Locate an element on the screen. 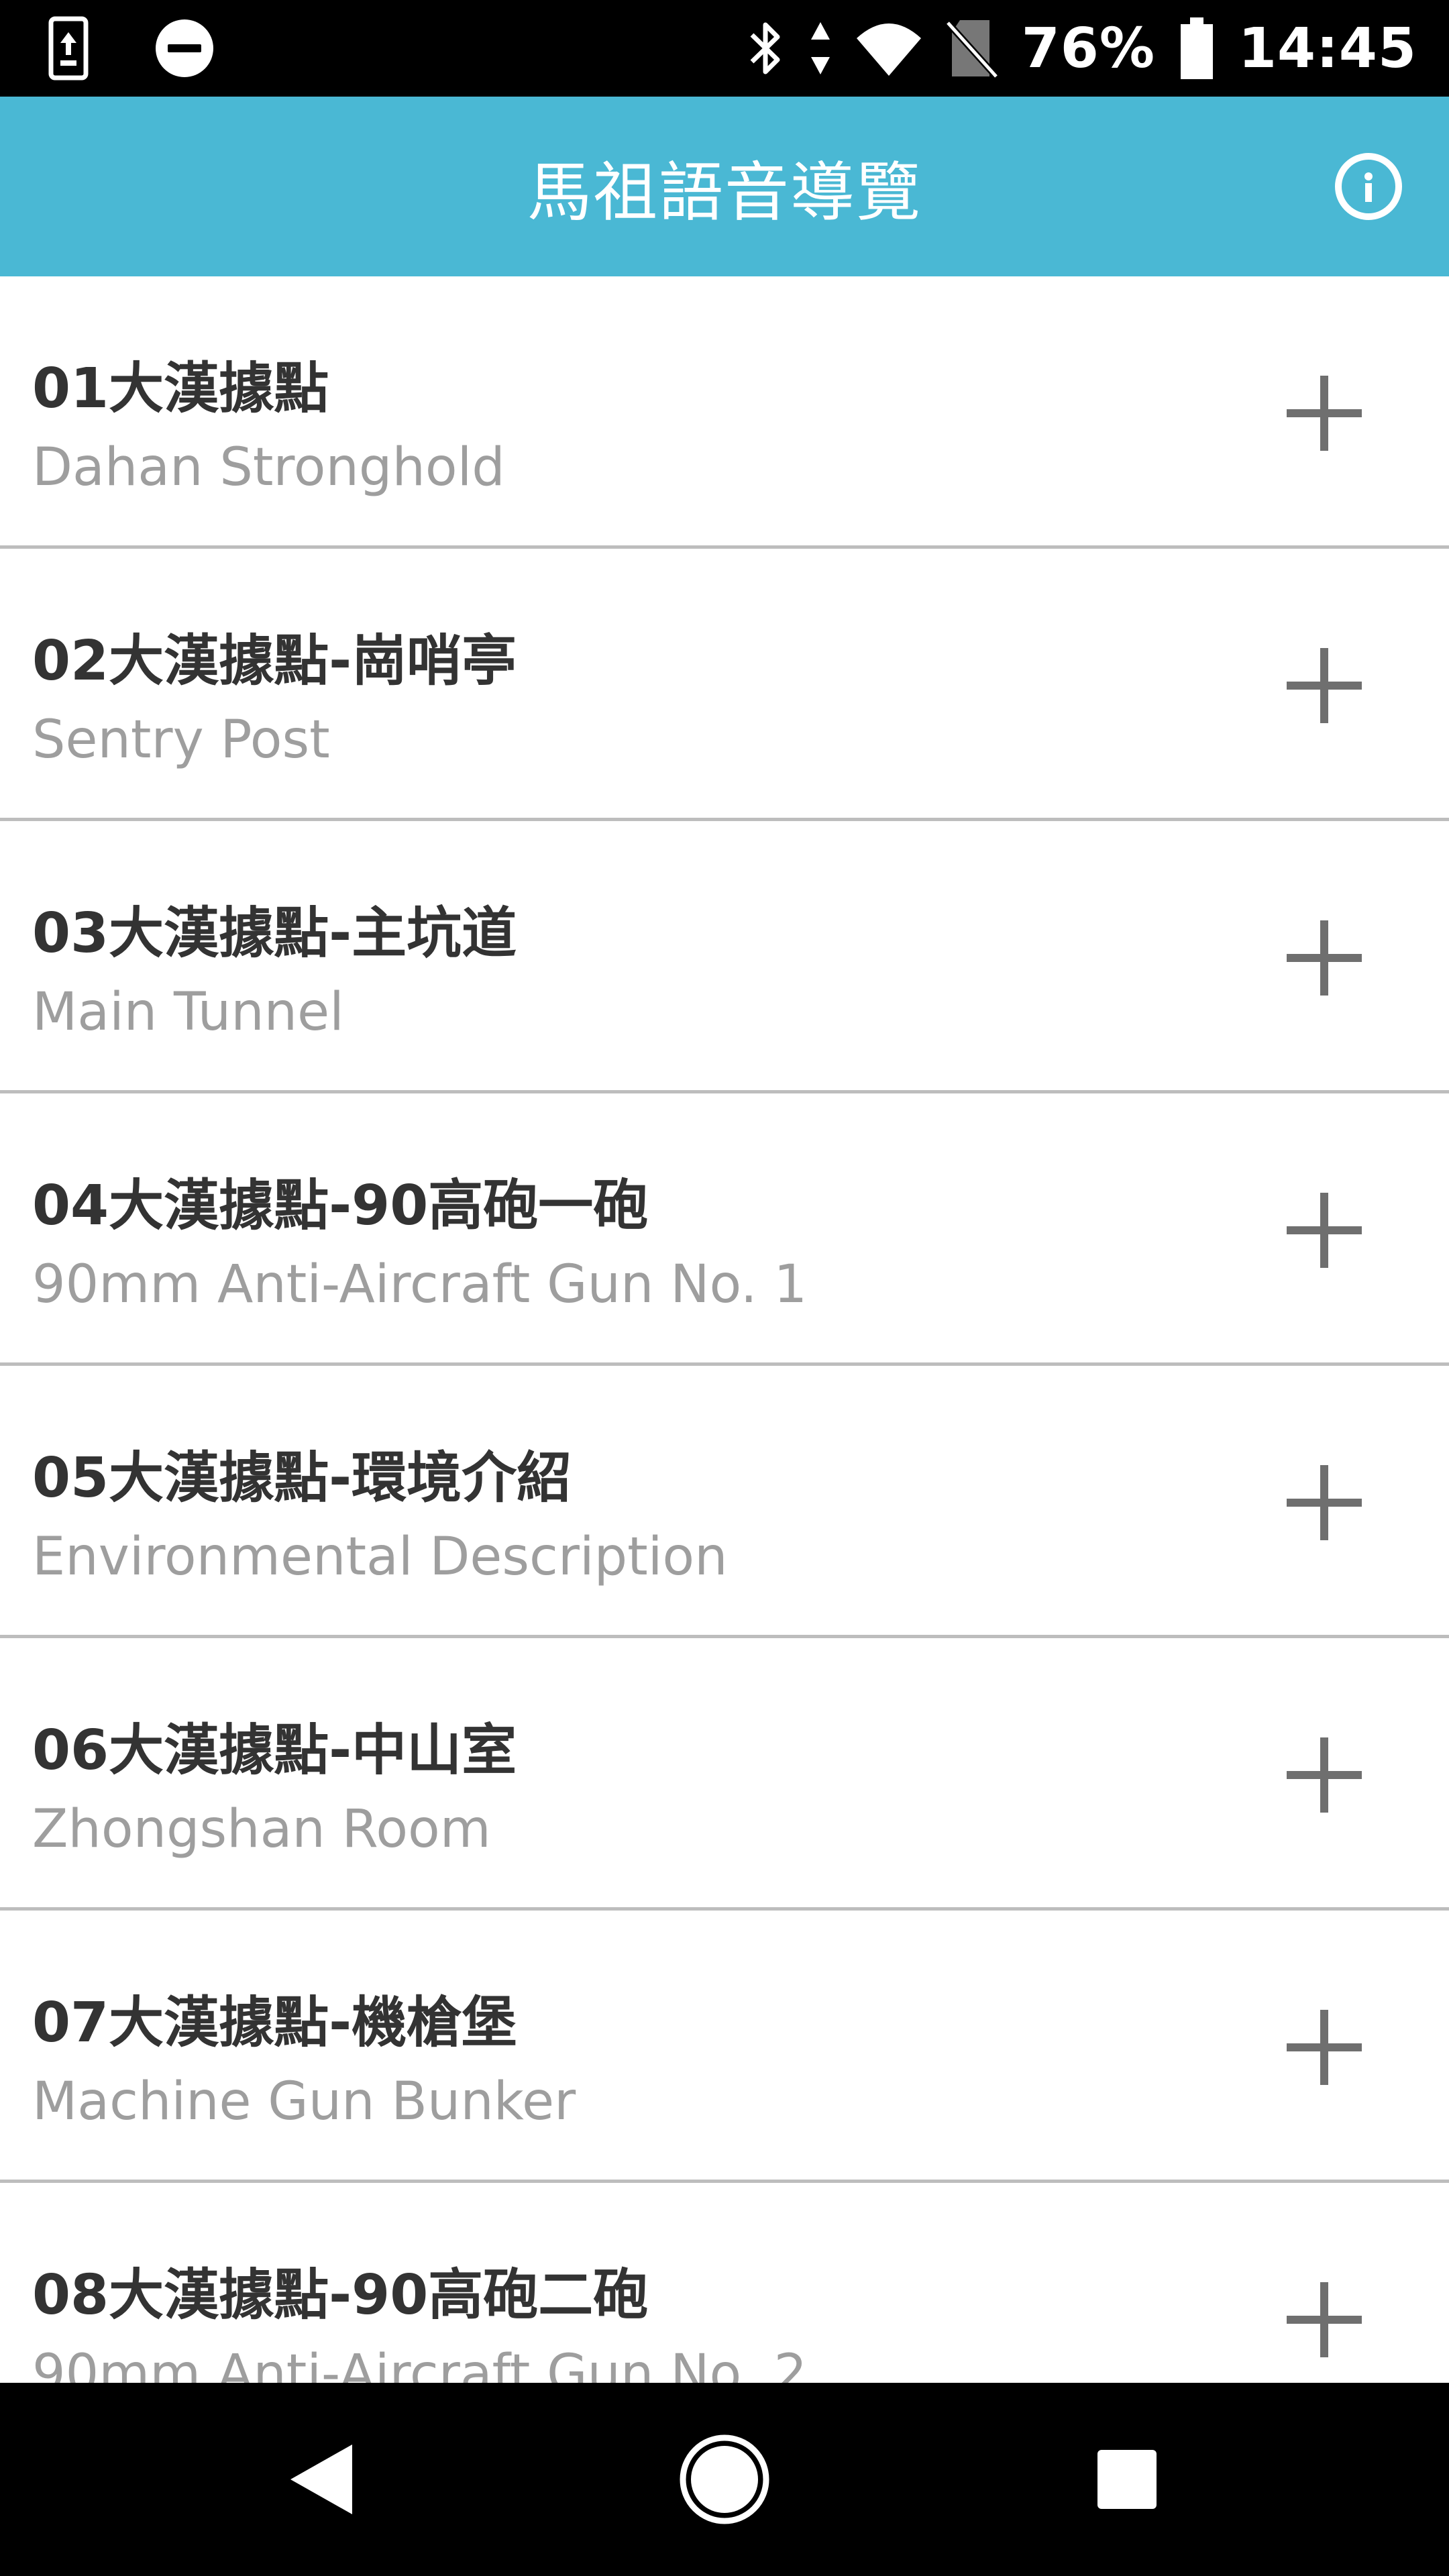 Image resolution: width=1449 pixels, height=2576 pixels. item-subtitle: Zhongshan Room is located at coordinates (261, 1829).